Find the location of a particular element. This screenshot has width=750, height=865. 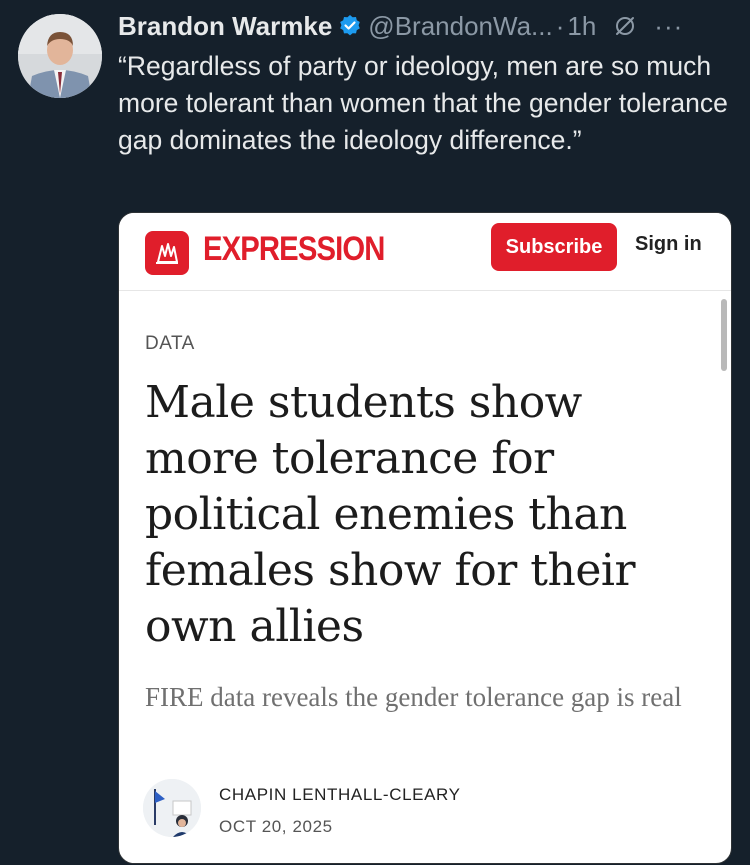

tweet-header: Brandon Warmke @BrandonWa... · 1h ··· is located at coordinates (428, 26).